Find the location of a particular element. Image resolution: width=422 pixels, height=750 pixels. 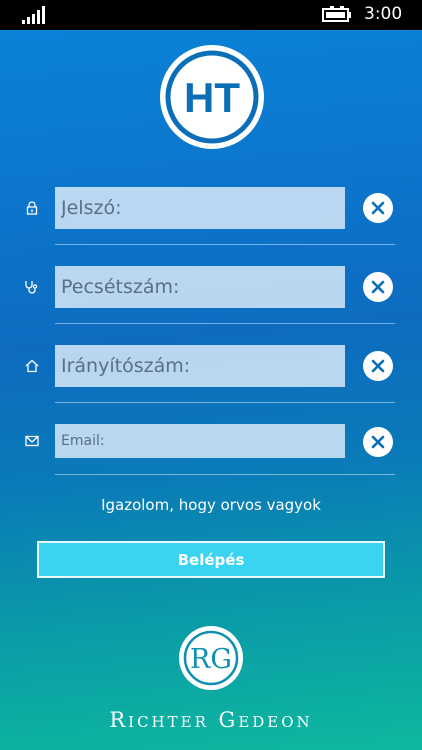

password-field is located at coordinates (200, 208).